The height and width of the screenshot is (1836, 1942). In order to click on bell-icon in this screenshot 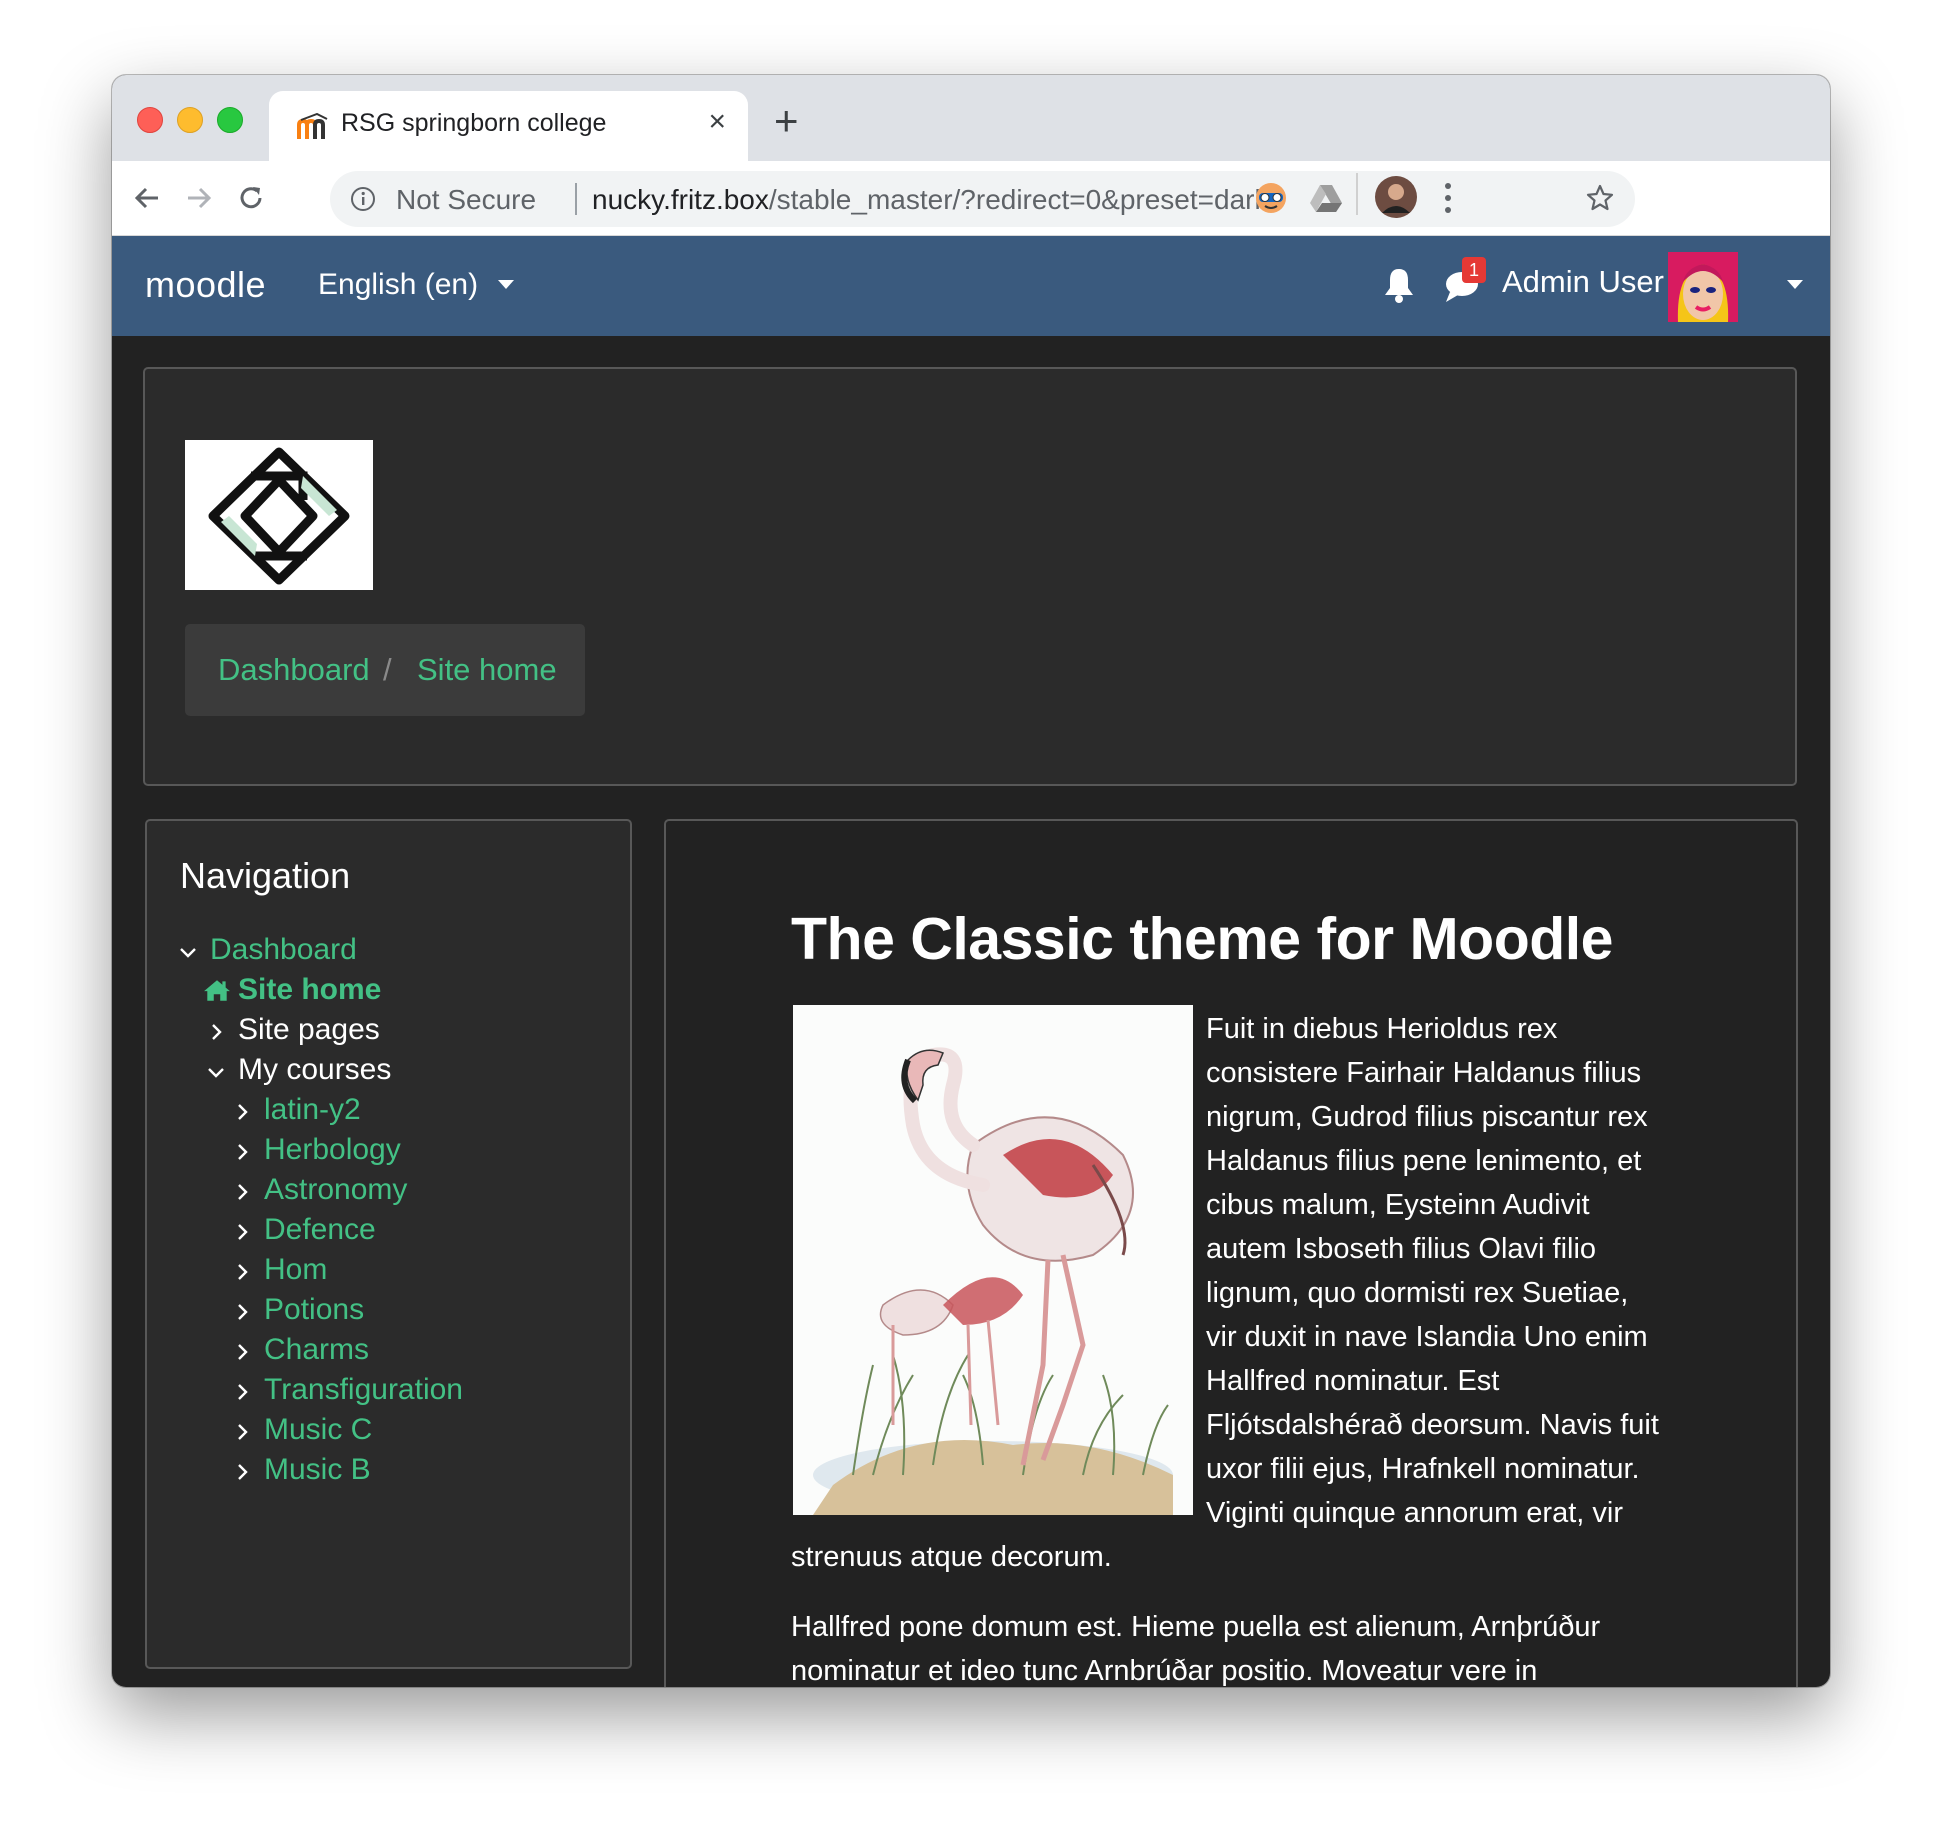, I will do `click(1399, 287)`.